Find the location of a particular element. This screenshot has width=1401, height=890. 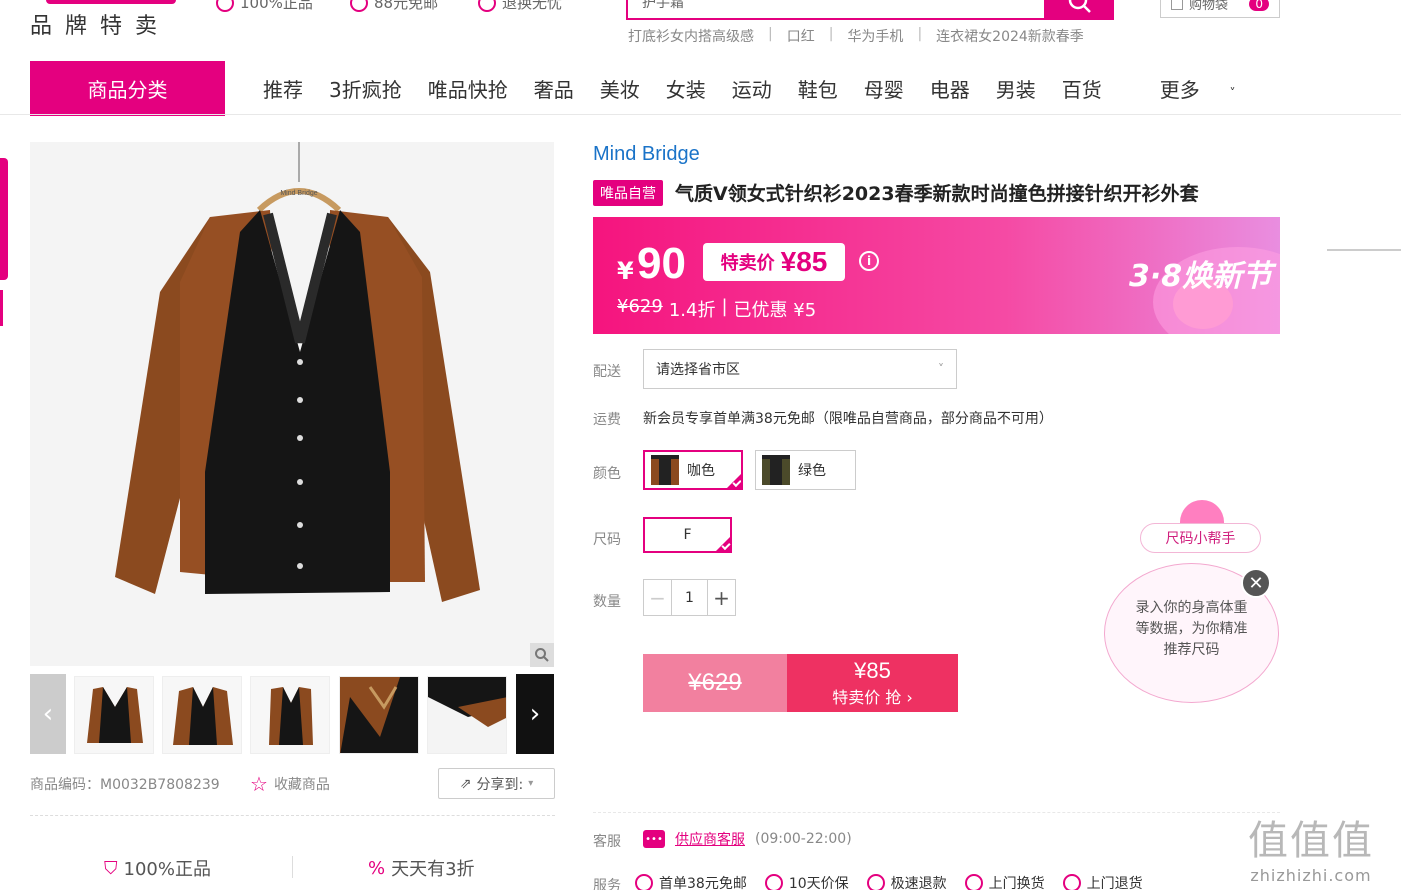

services-label: 服务 is located at coordinates (607, 884).